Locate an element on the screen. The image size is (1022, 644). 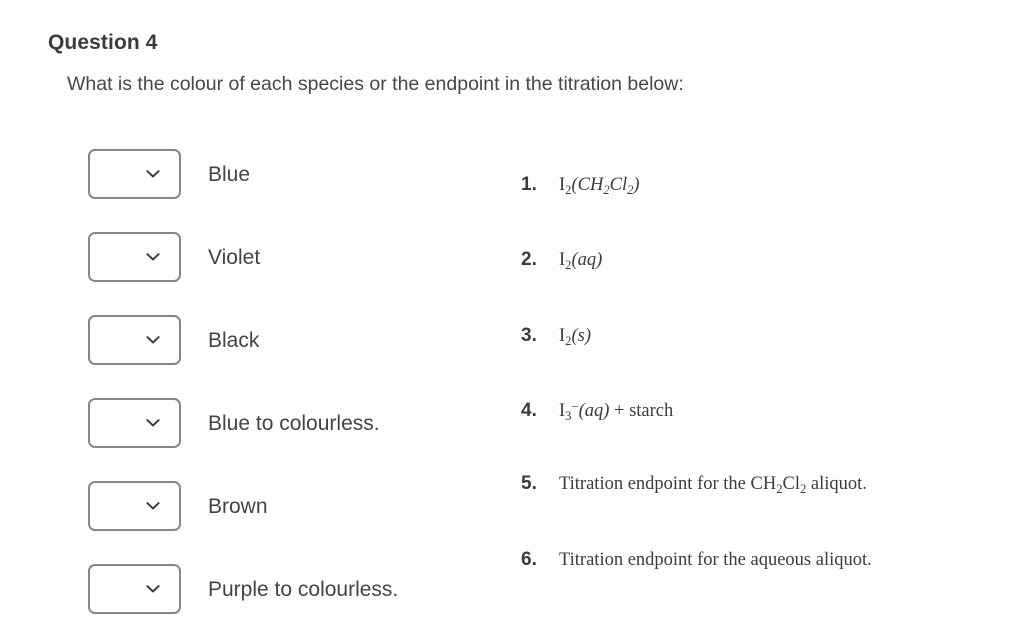
species-item-number-6: 6. is located at coordinates (529, 559).